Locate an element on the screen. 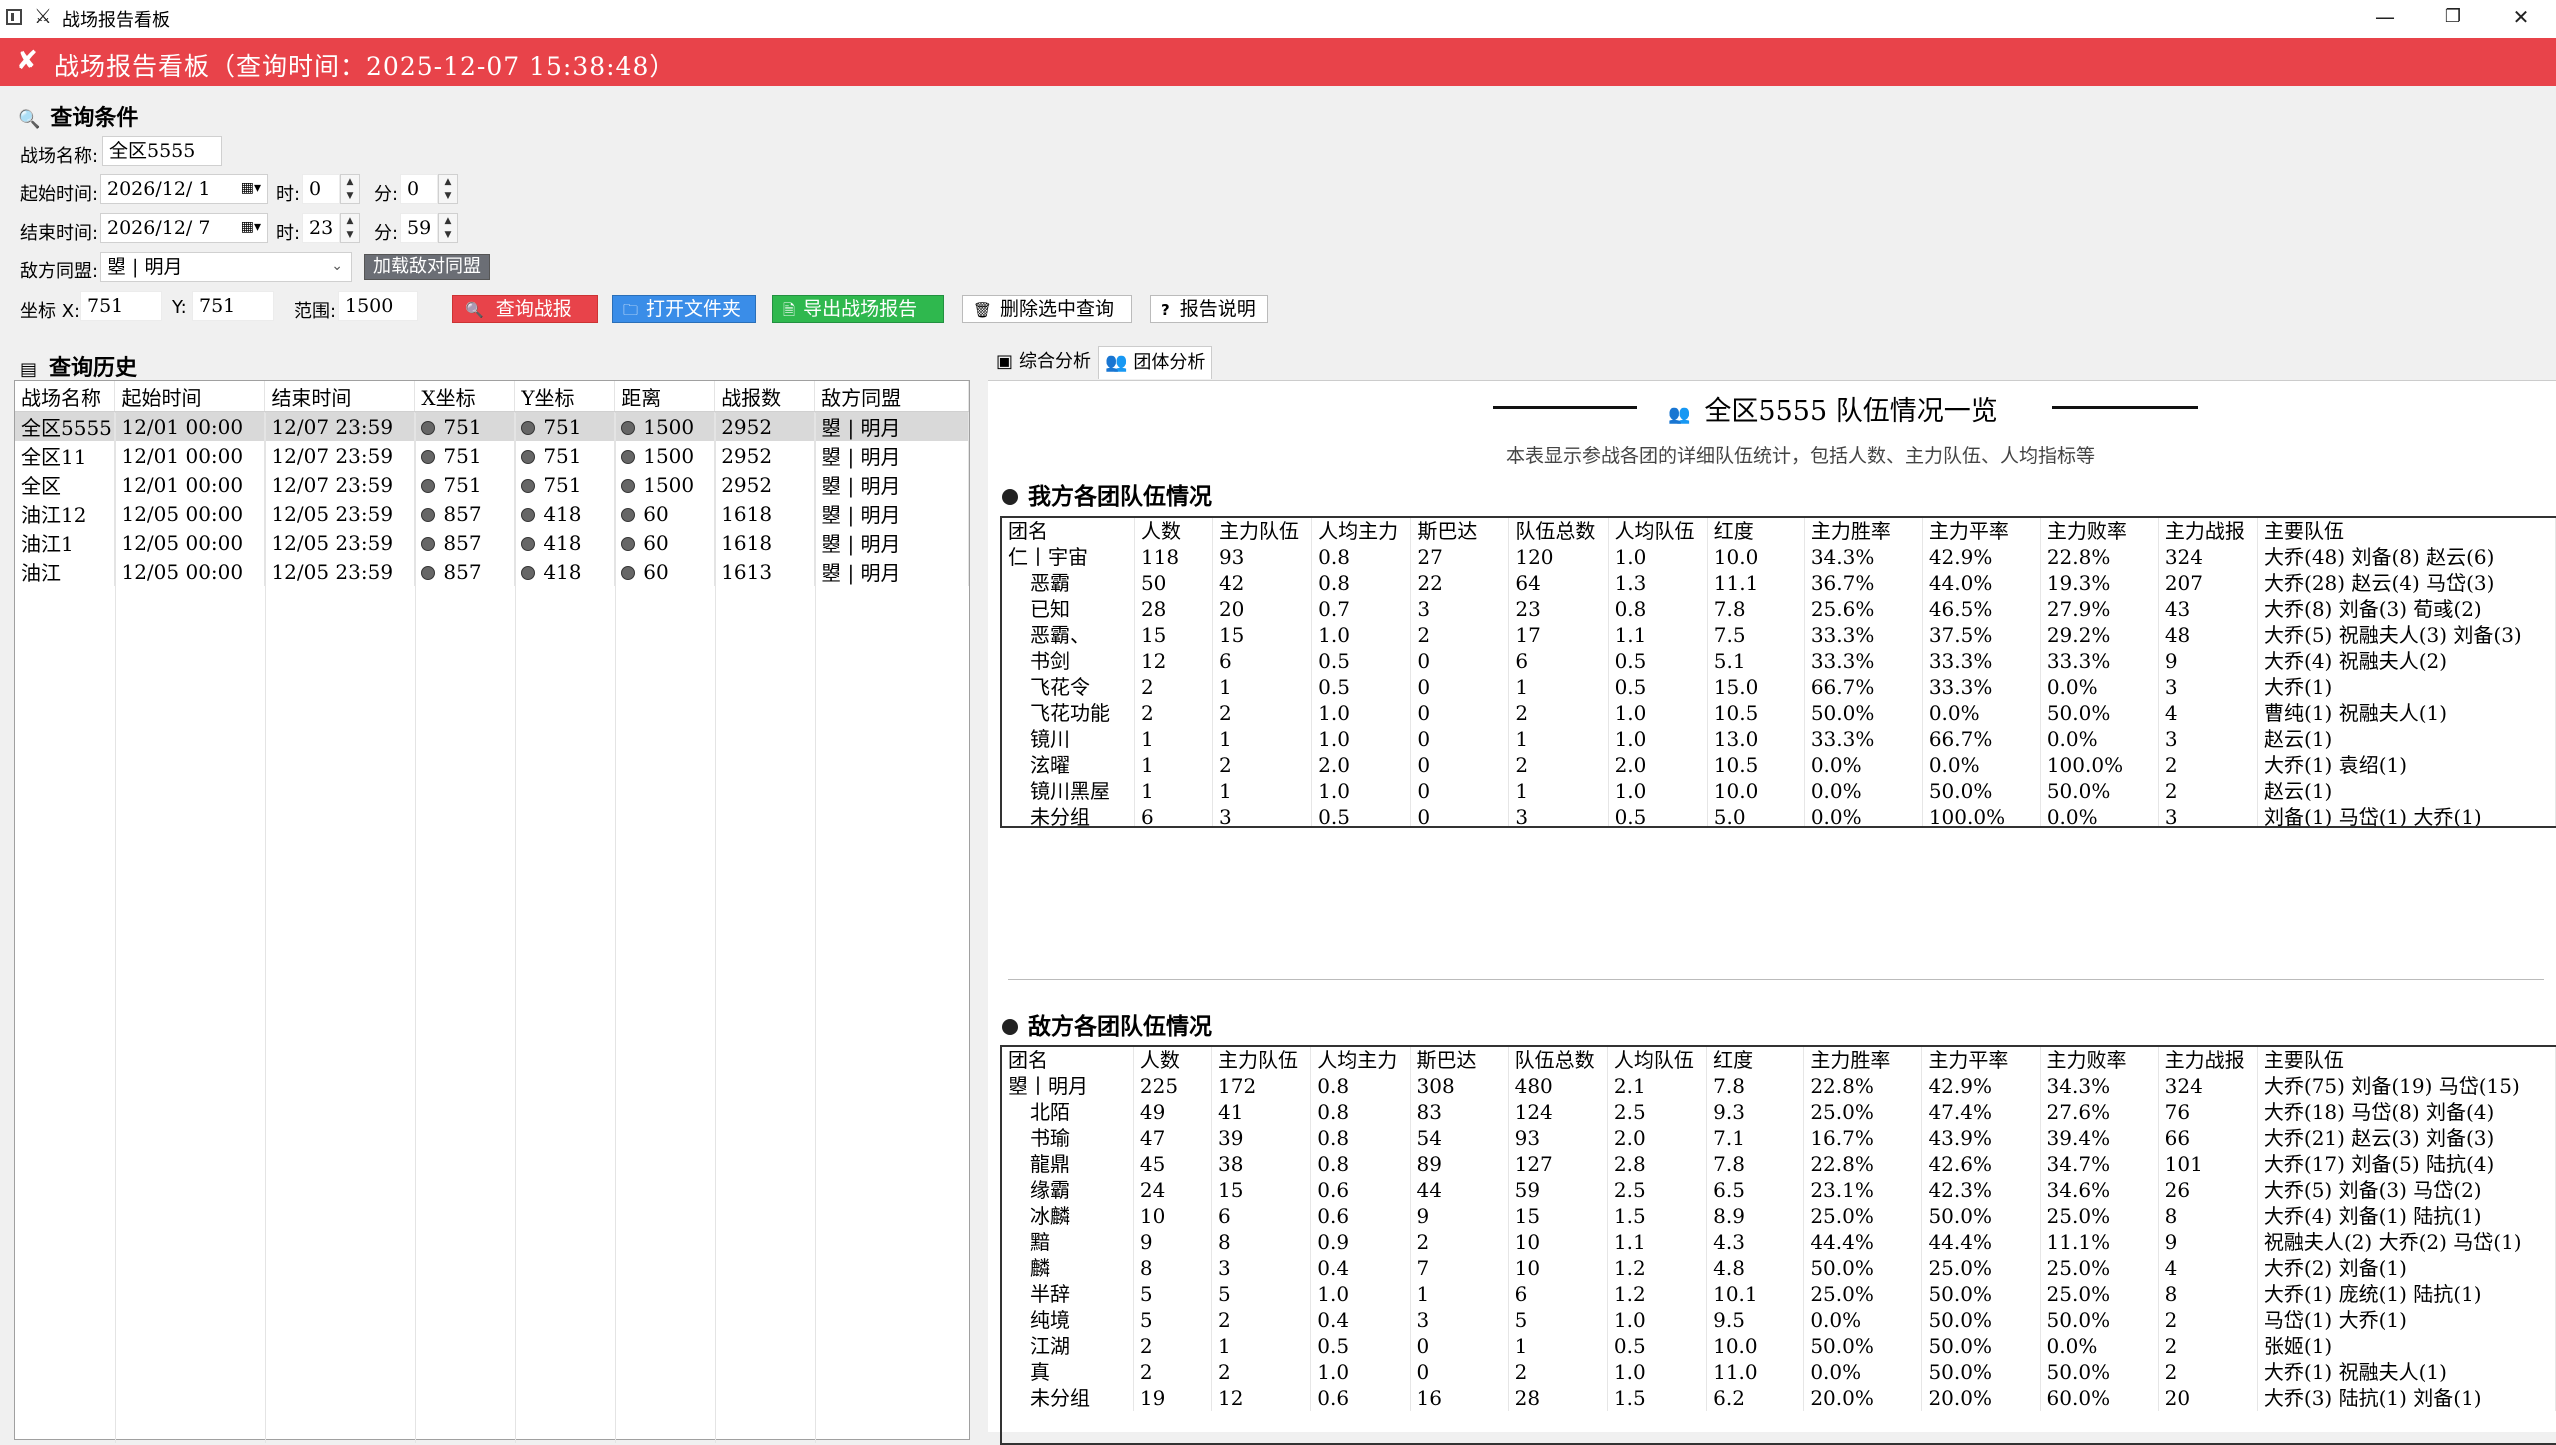  window-titlebar: ⚔ 战场报告看板 — ❐ ✕ is located at coordinates (1278, 19).